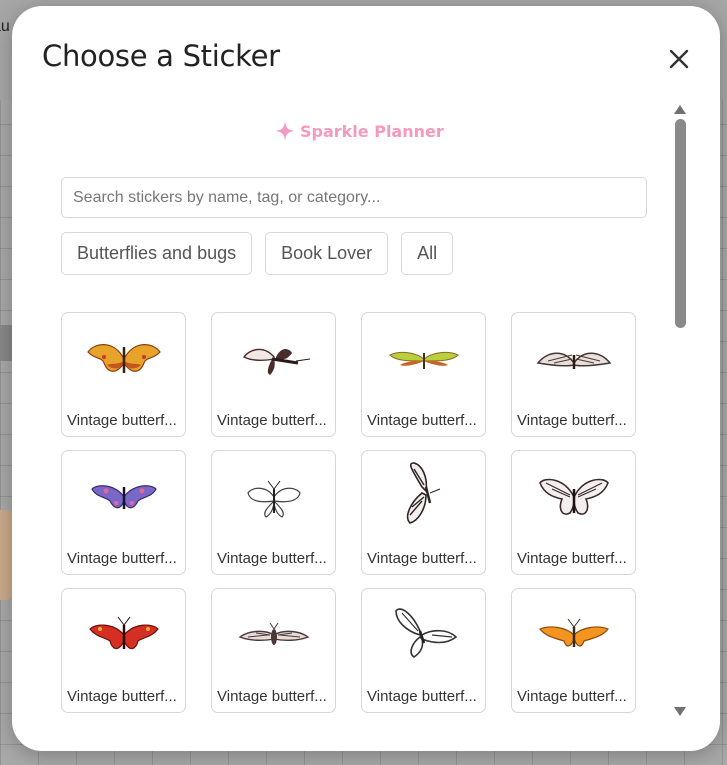 This screenshot has width=727, height=765. Describe the element at coordinates (257, 253) in the screenshot. I see `filter-chips: Butterflies and bugs Book Lover All` at that location.